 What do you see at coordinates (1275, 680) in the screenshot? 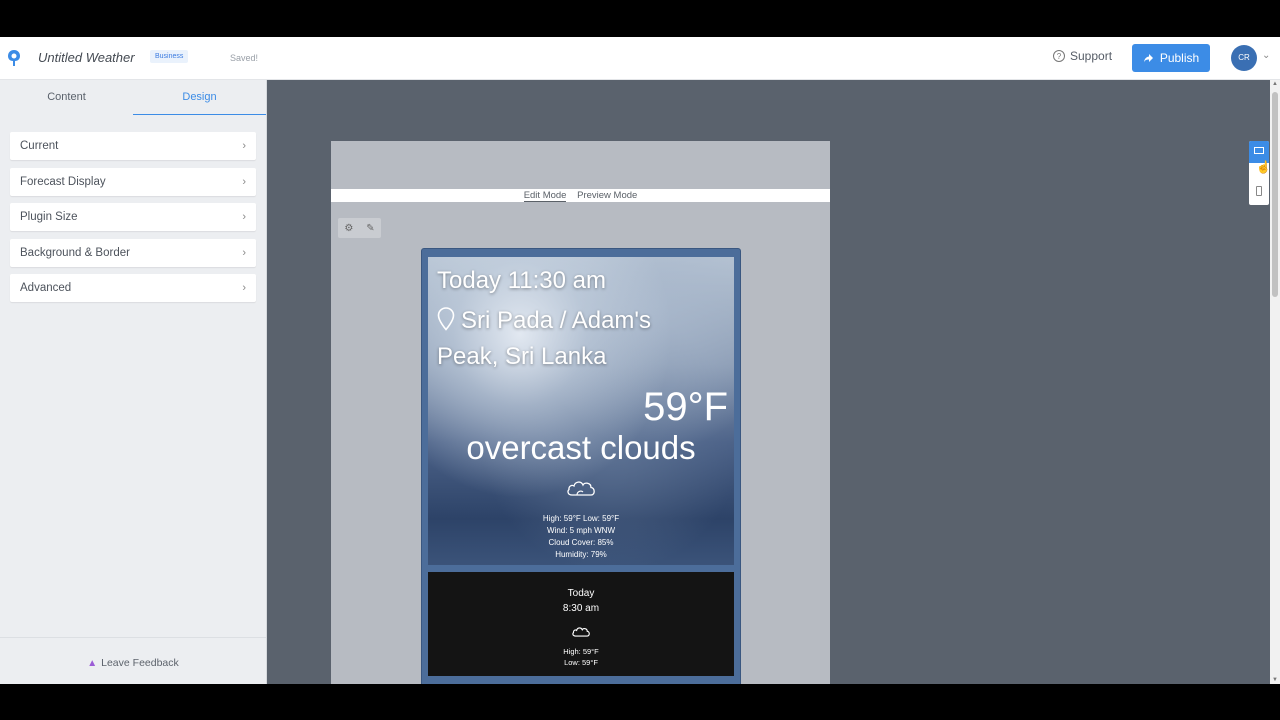
I see `scroll-down-icon: ▼` at bounding box center [1275, 680].